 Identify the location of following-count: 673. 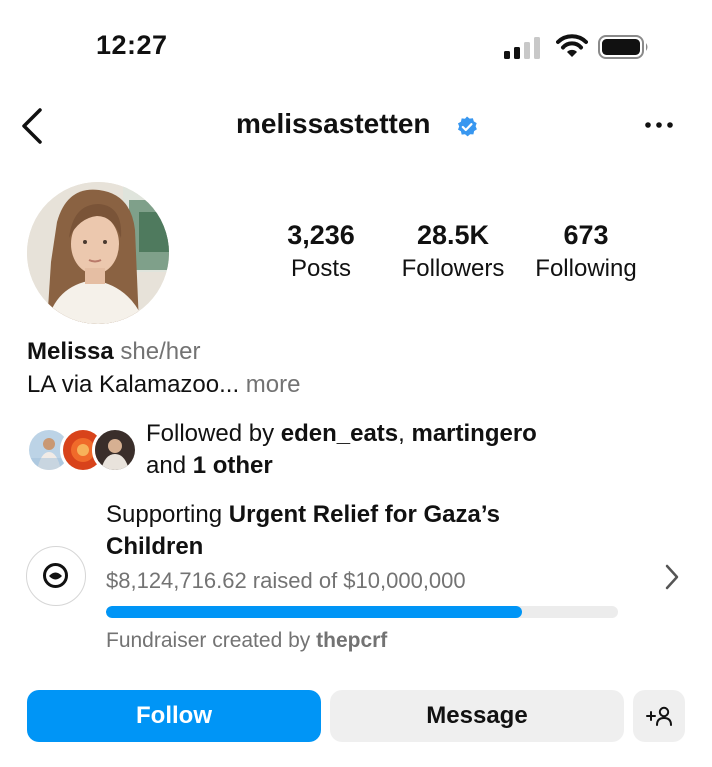
(586, 235).